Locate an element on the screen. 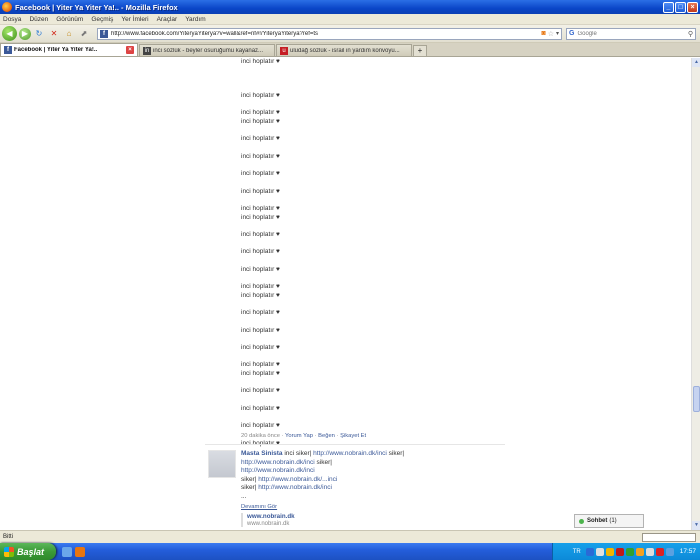 This screenshot has height=560, width=700. firefox-icon is located at coordinates (7, 7).